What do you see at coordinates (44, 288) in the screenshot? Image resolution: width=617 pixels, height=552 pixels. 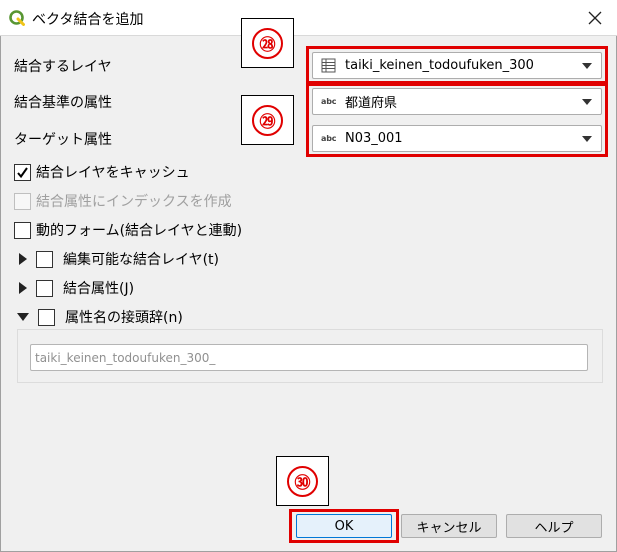 I see `joined-fields-checkbox` at bounding box center [44, 288].